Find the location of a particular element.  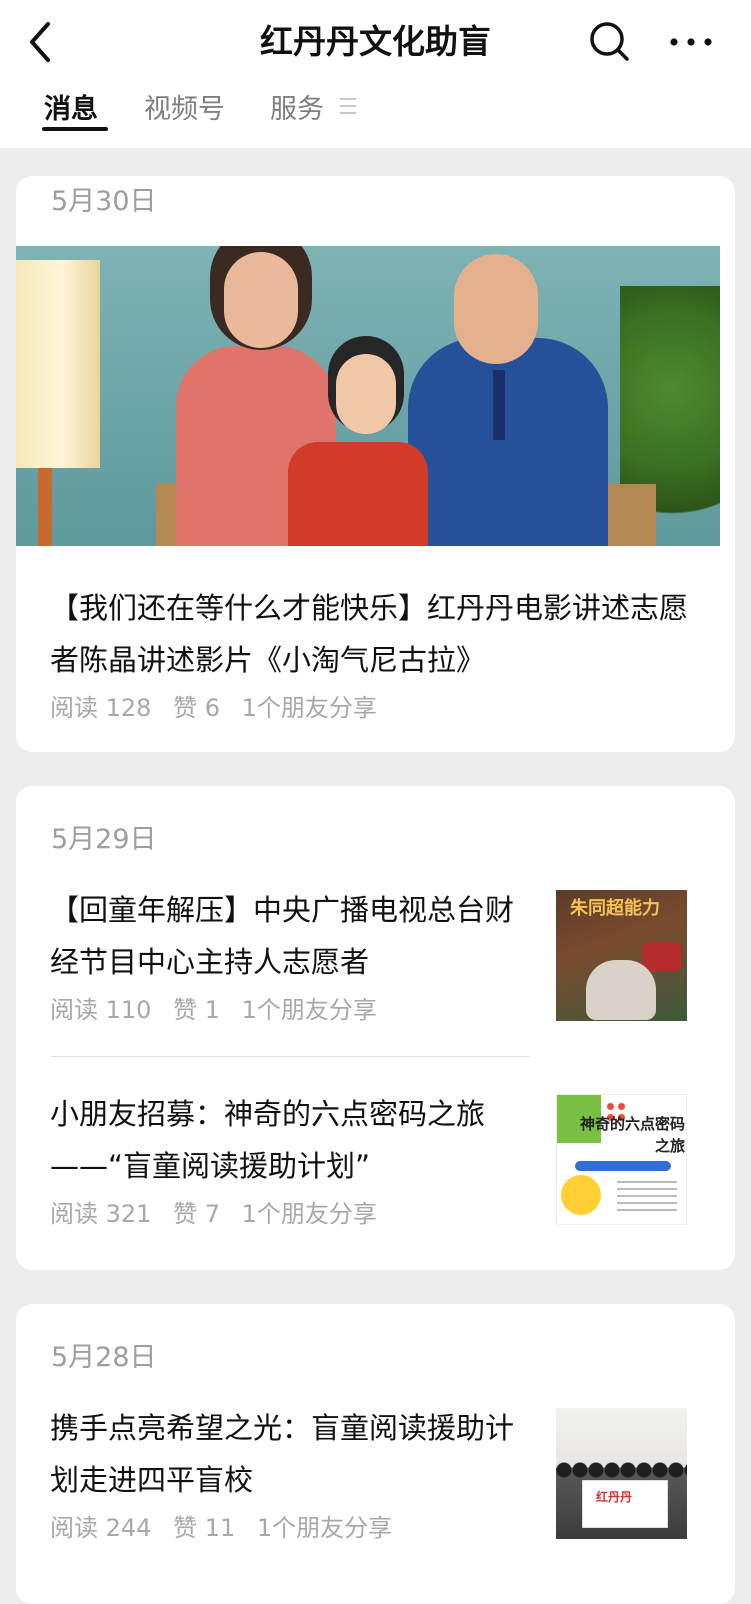

services-menu-icon is located at coordinates (348, 108).